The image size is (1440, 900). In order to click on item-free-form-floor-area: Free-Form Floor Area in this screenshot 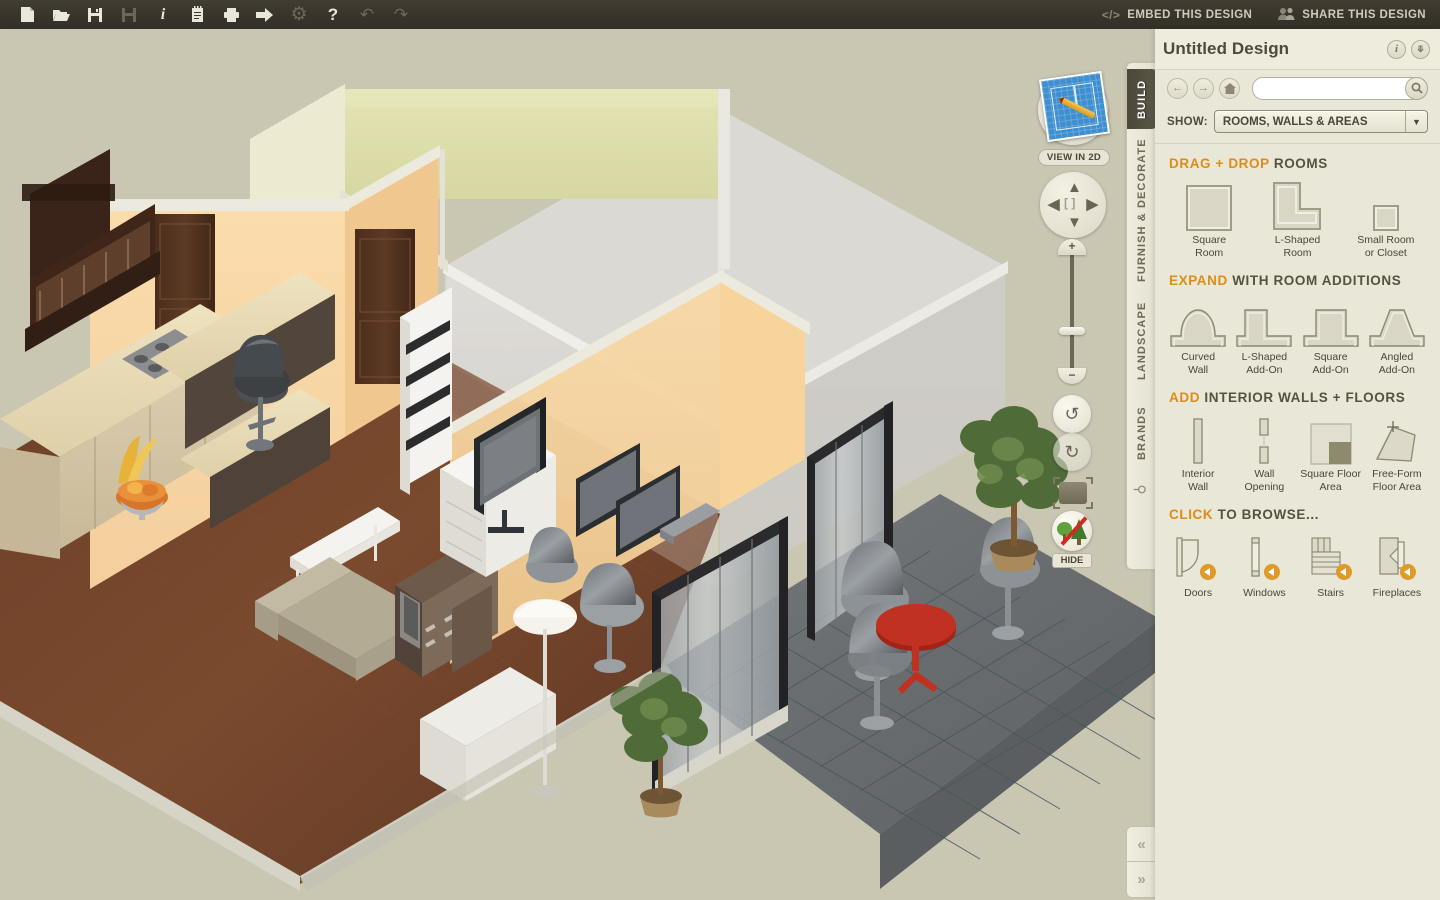, I will do `click(1397, 452)`.